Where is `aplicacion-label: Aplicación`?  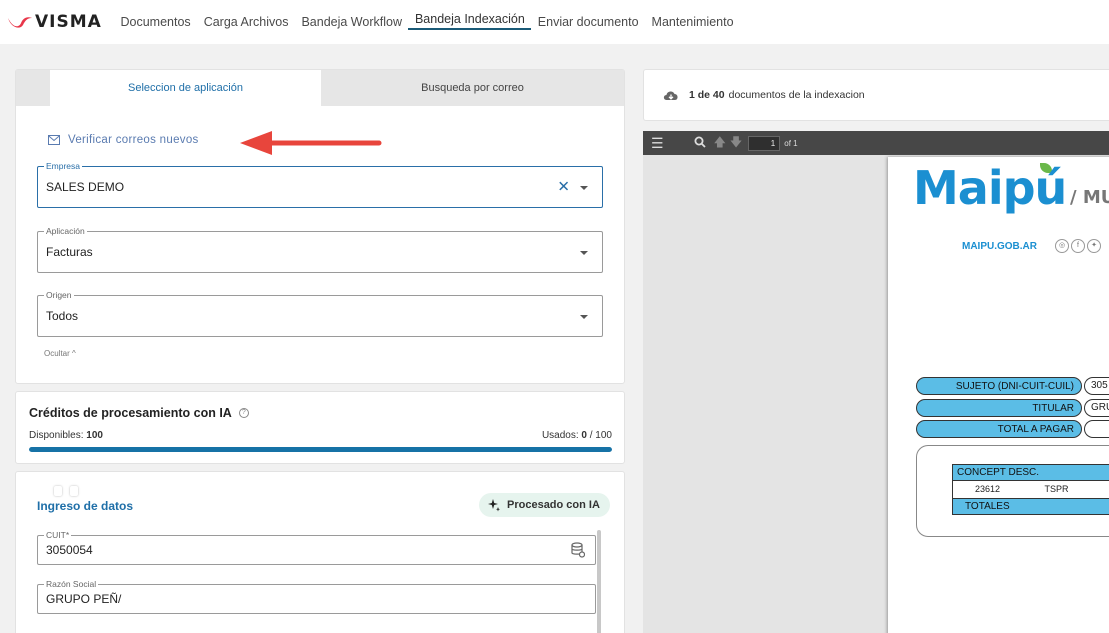 aplicacion-label: Aplicación is located at coordinates (65, 231).